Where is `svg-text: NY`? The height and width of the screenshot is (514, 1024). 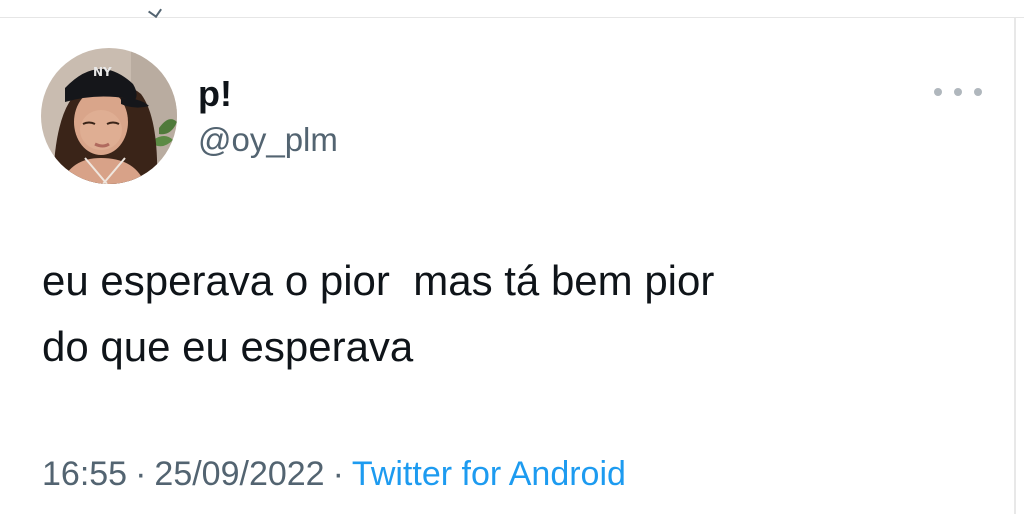 svg-text: NY is located at coordinates (102, 72).